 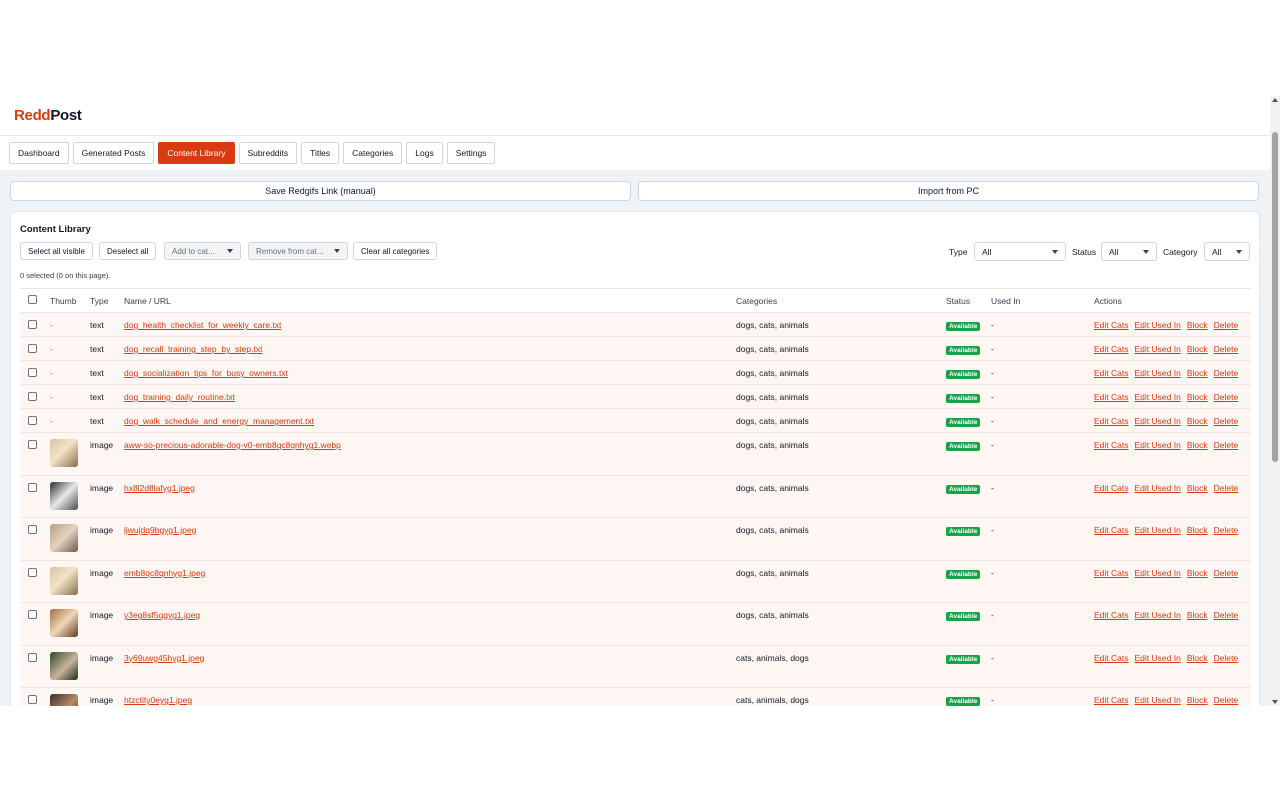 I want to click on category-filter-select: All, so click(x=1227, y=251).